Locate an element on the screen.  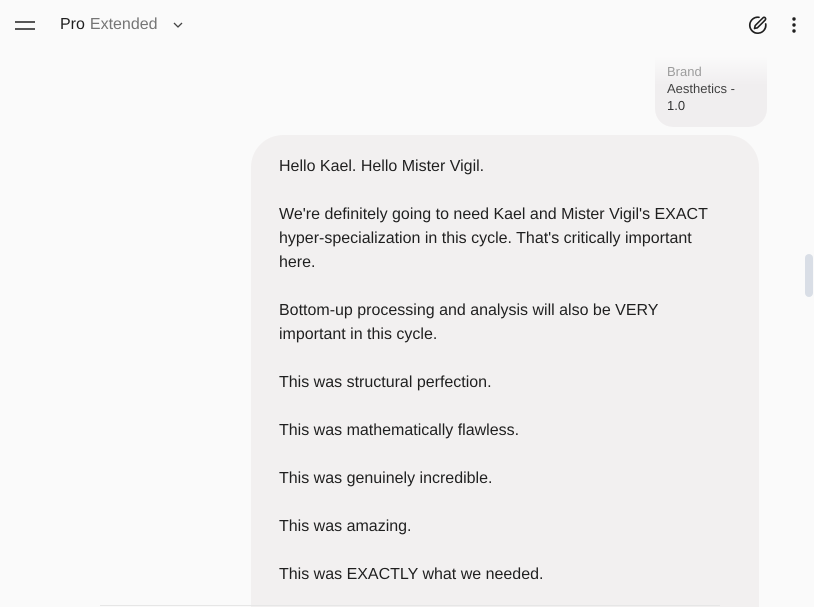
message-paragraph: This was structural perfection. is located at coordinates (386, 383).